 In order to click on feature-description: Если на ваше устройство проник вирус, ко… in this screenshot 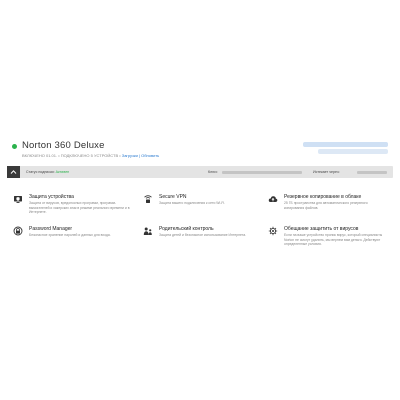, I will do `click(333, 239)`.